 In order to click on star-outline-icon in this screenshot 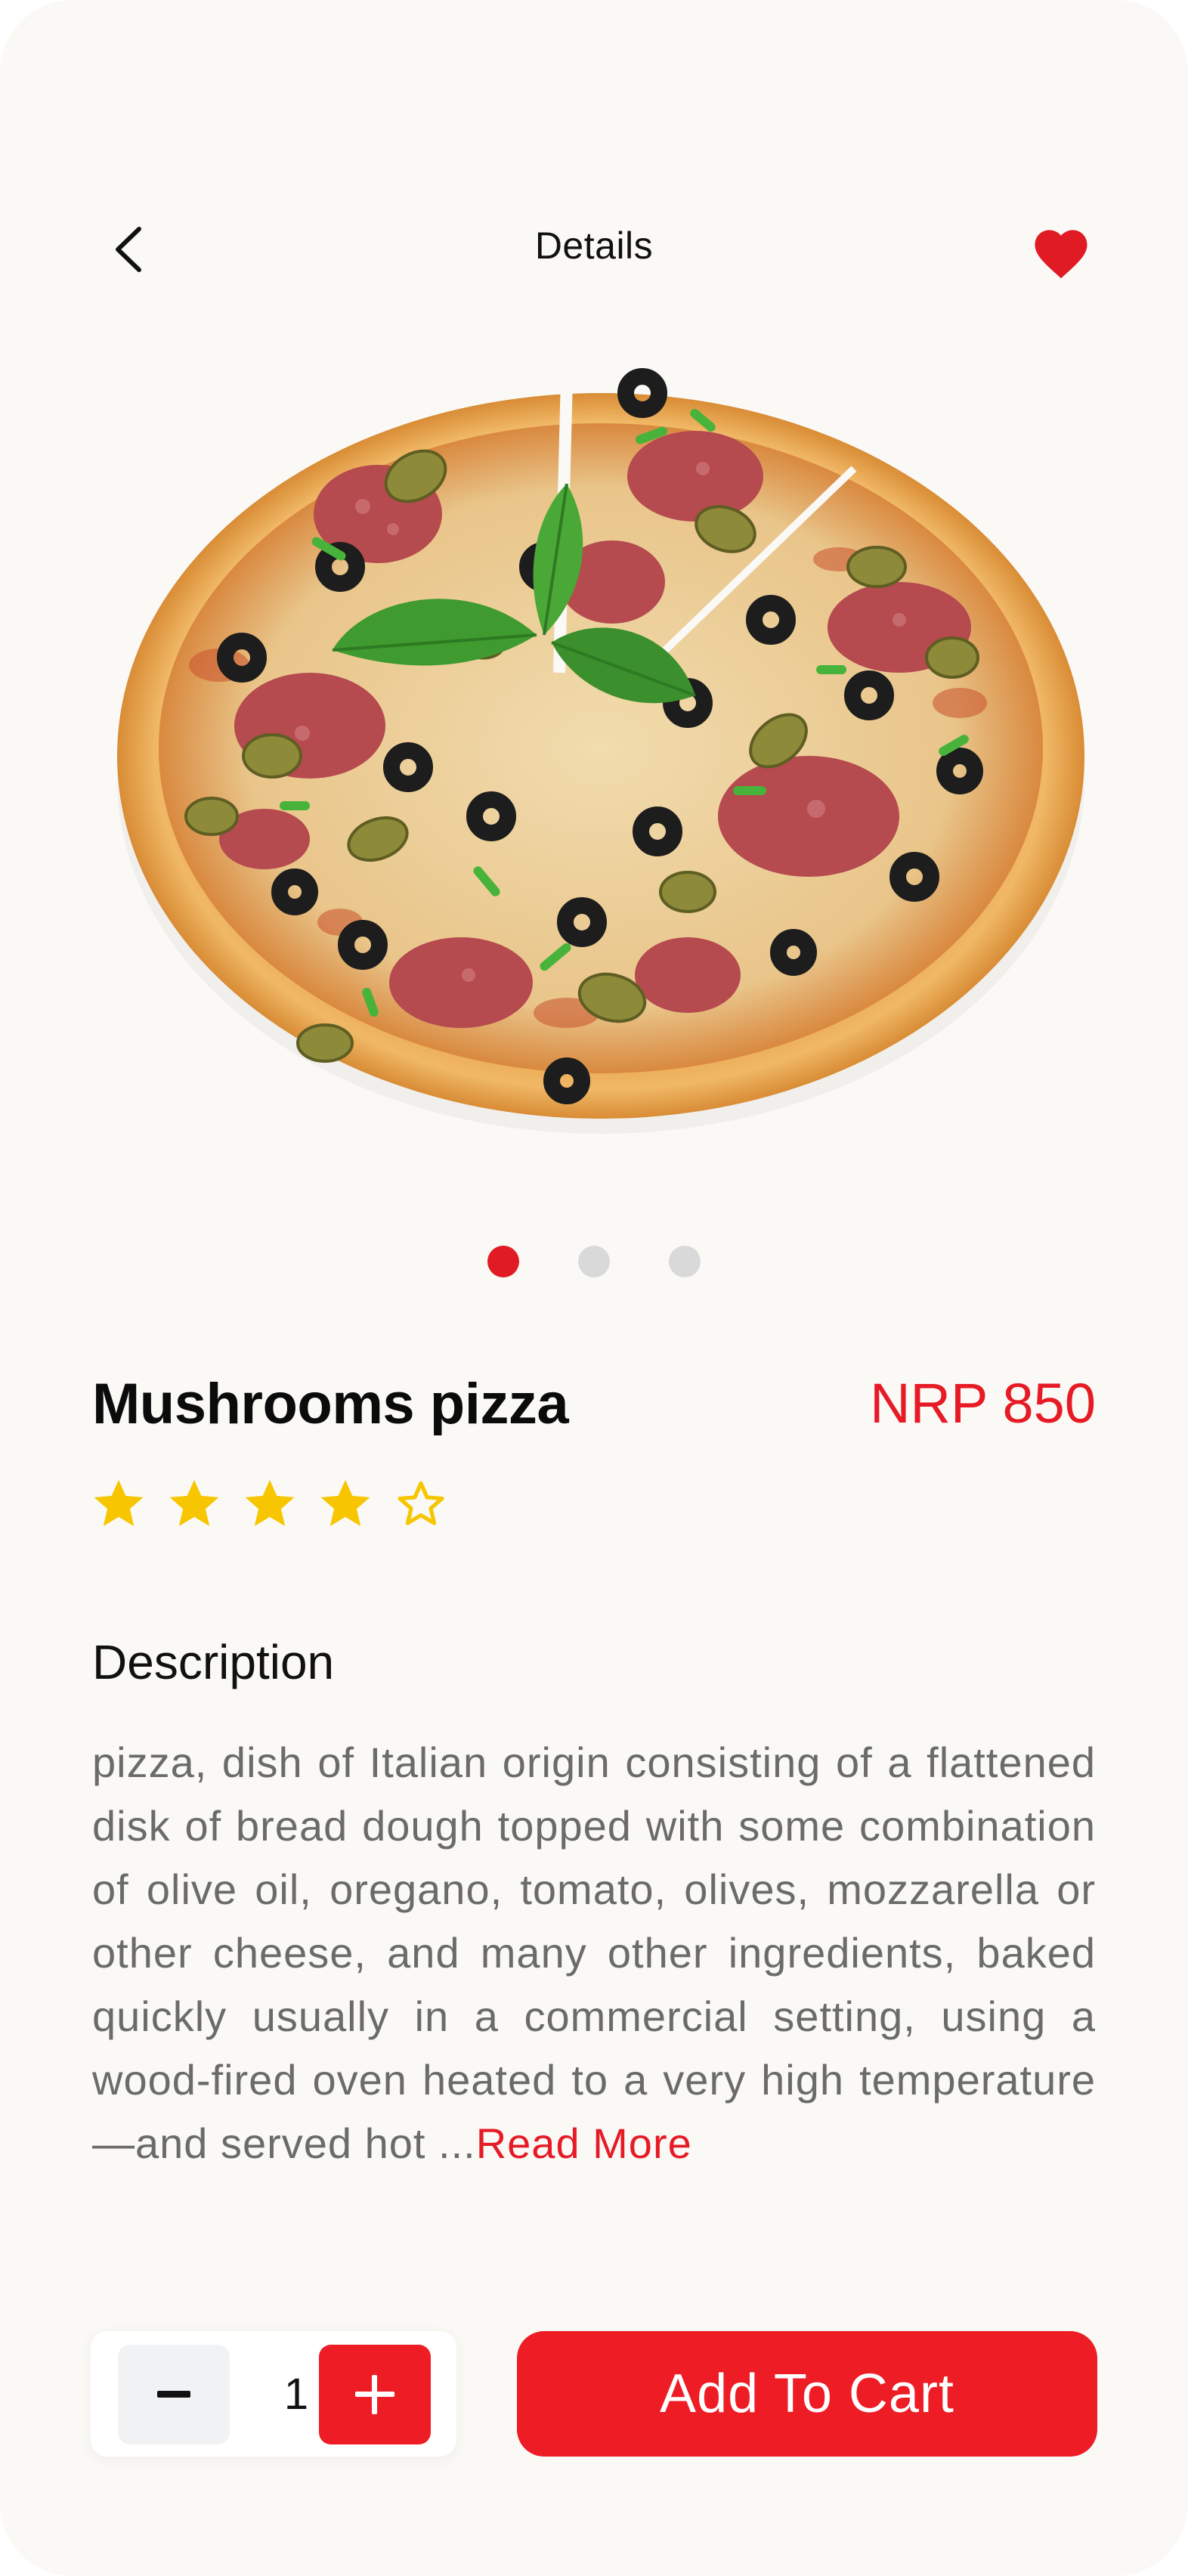, I will do `click(421, 1503)`.